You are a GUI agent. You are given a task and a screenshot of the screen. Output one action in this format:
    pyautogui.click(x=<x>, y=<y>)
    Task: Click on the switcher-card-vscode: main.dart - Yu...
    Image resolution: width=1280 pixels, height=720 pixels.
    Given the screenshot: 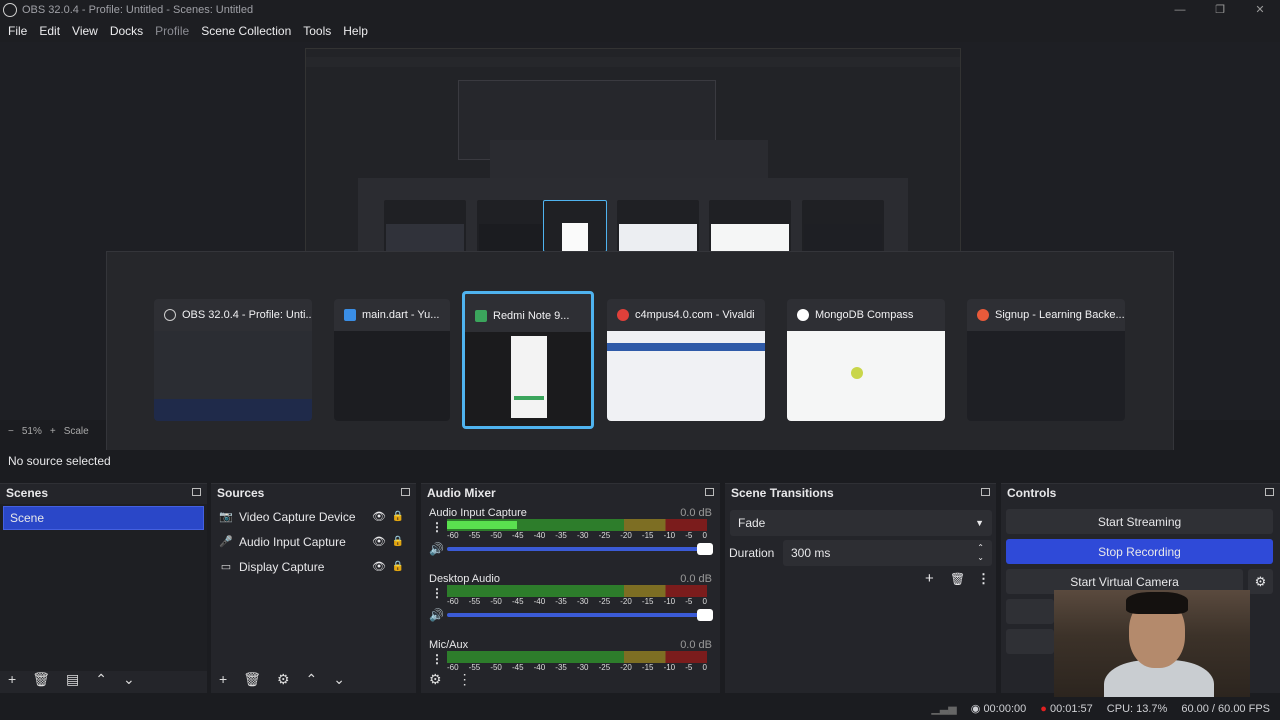 What is the action you would take?
    pyautogui.click(x=392, y=360)
    